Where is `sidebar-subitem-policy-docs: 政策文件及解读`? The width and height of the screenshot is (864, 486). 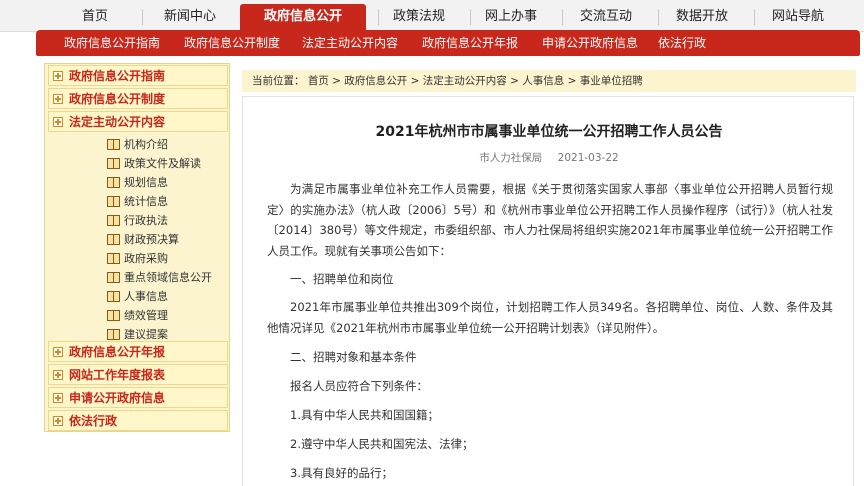
sidebar-subitem-policy-docs: 政策文件及解读 is located at coordinates (167, 163).